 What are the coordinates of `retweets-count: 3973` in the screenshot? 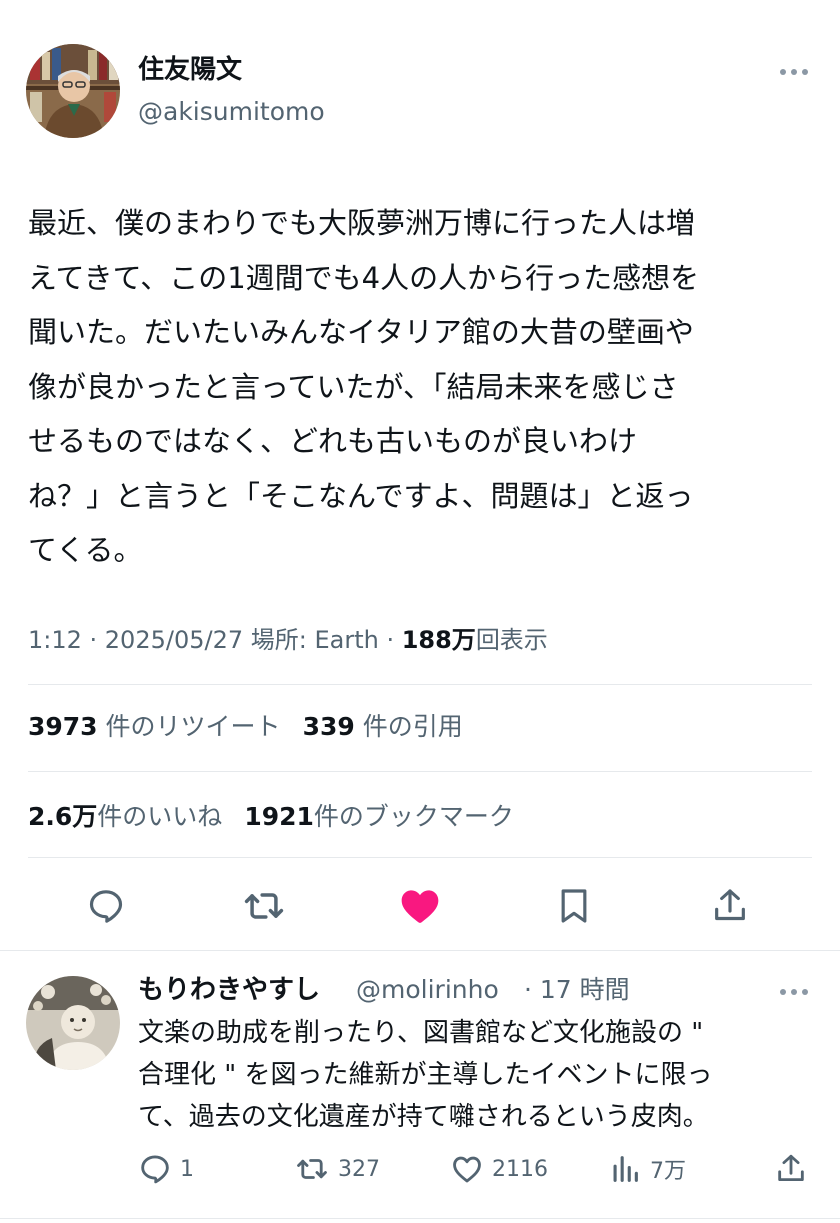 It's located at (63, 726).